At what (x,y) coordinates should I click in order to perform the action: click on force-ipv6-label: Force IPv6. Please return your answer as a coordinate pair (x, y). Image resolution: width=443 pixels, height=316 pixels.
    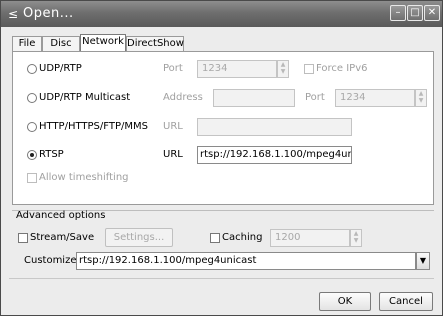
    Looking at the image, I should click on (342, 68).